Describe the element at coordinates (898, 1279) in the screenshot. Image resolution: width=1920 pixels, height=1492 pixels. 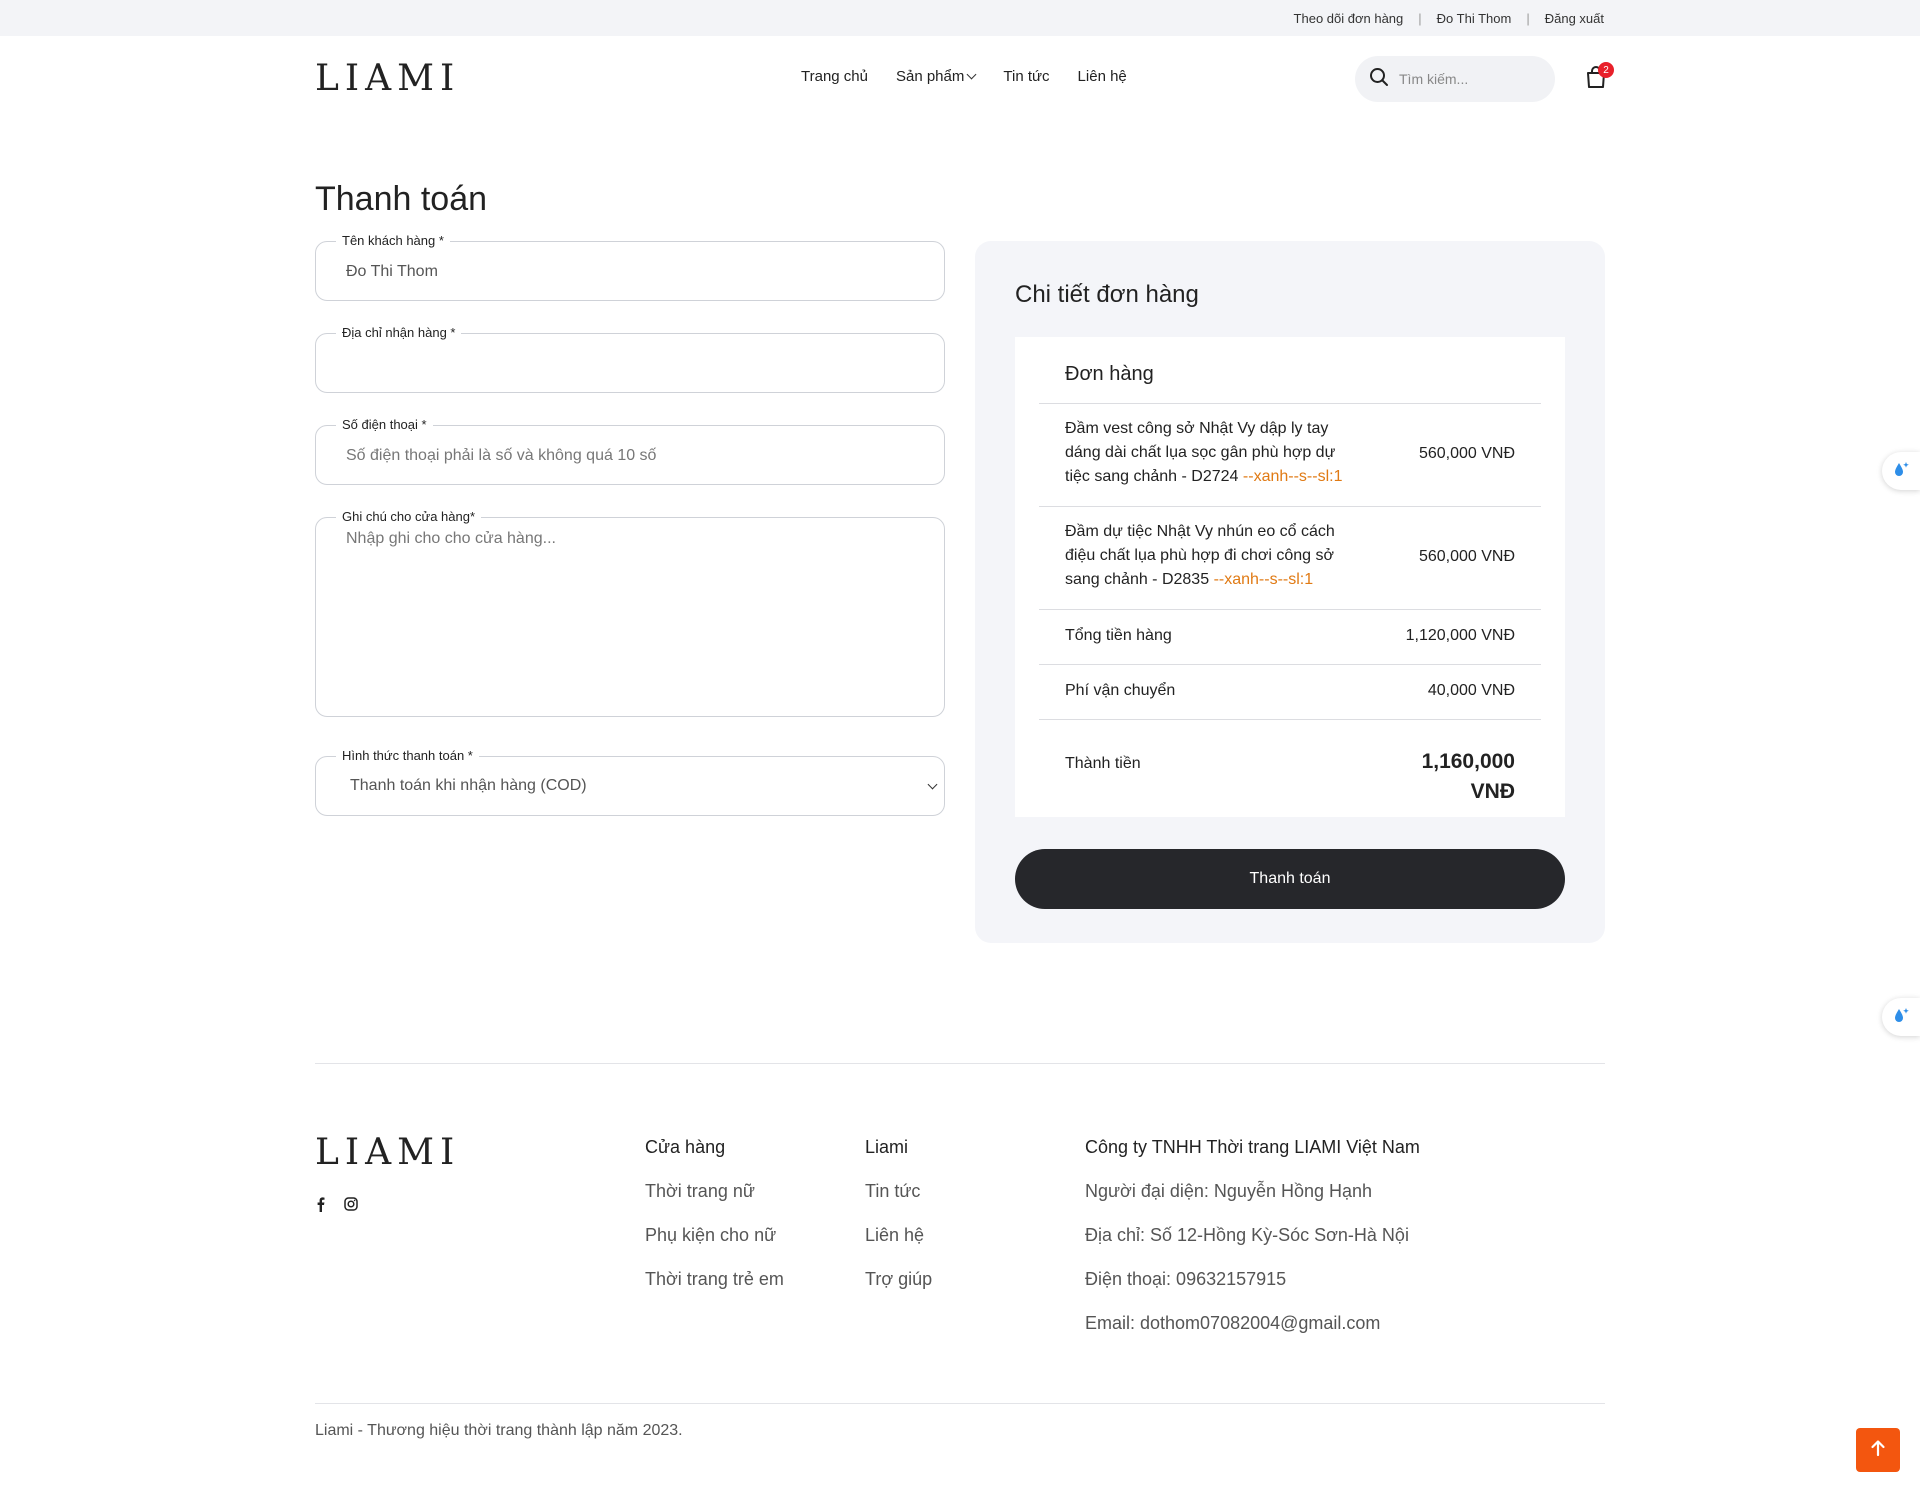
I see `footer-link: Trợ giúp` at that location.